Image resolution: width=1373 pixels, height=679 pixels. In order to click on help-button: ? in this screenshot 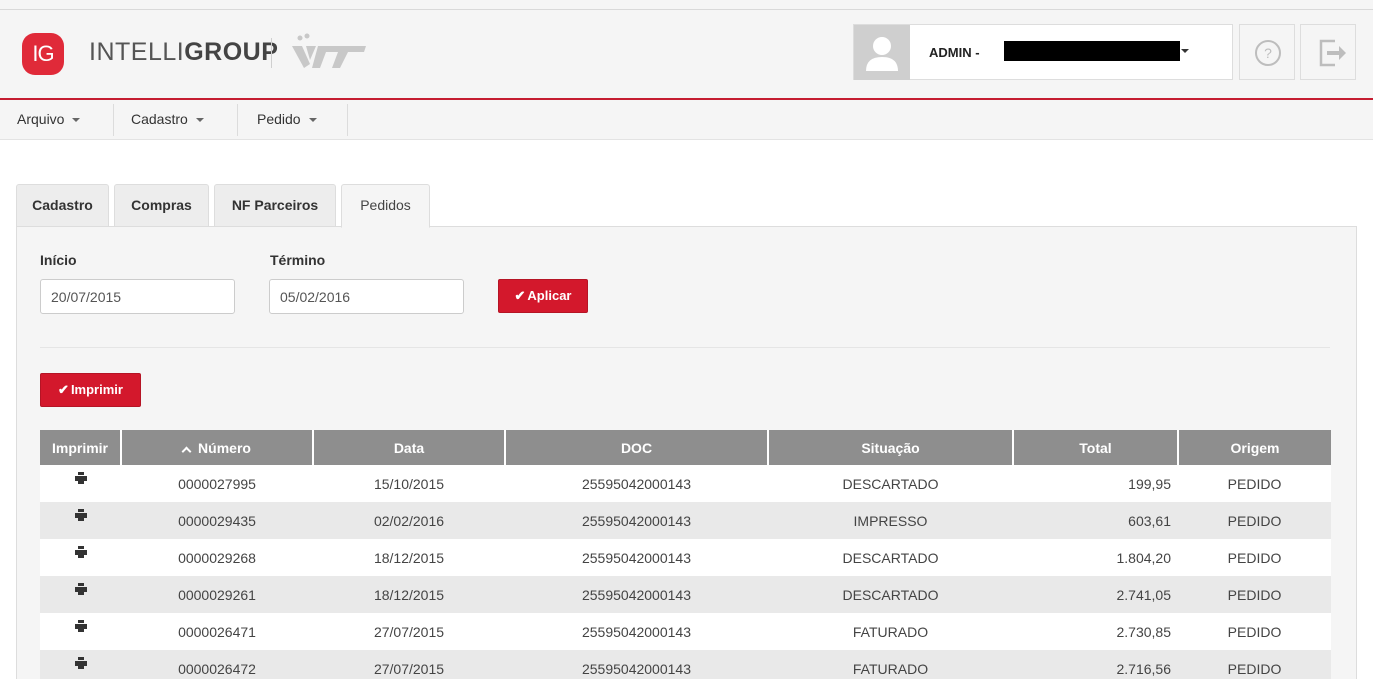, I will do `click(1267, 52)`.